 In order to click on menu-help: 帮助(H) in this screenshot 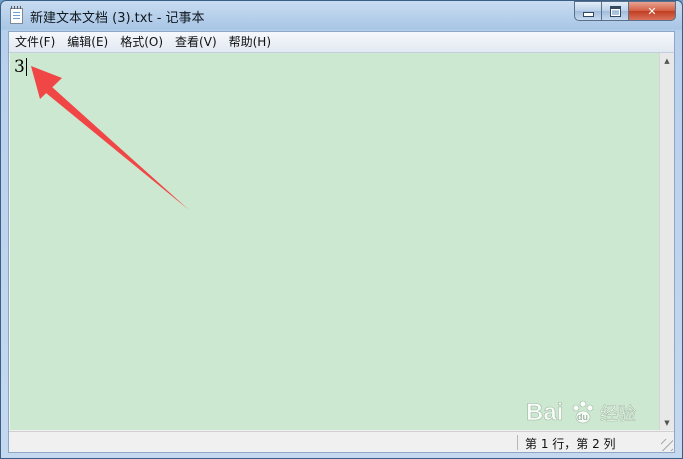, I will do `click(250, 42)`.